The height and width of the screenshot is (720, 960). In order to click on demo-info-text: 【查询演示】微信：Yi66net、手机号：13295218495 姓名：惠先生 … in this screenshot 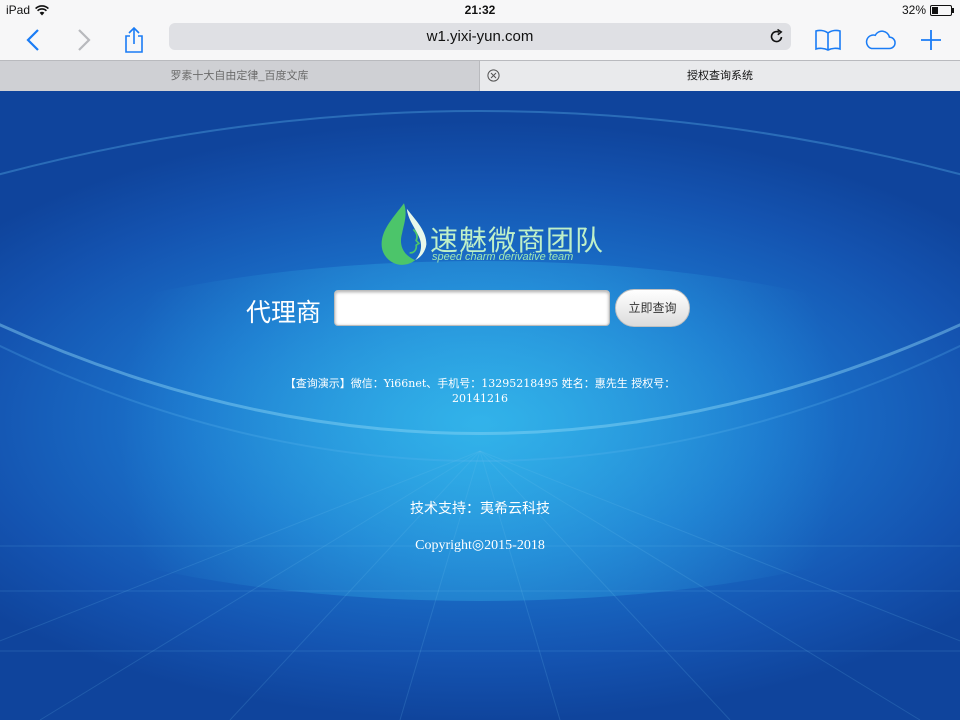, I will do `click(480, 391)`.